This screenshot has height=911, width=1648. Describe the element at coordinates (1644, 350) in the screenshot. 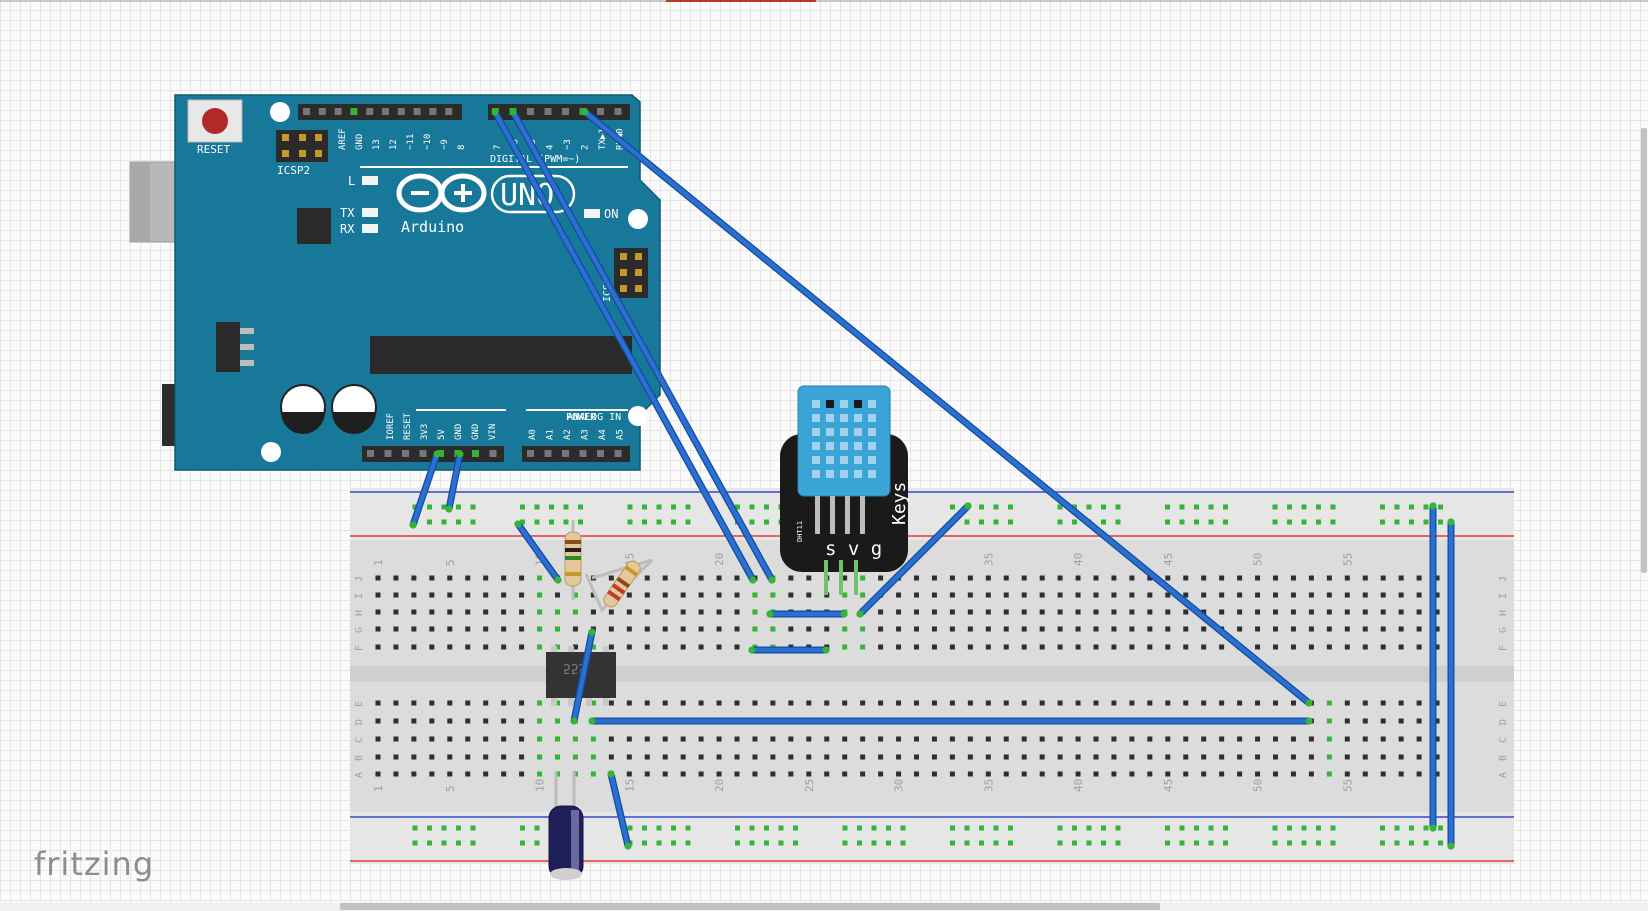

I see `vertical-scrollbar-thumb` at that location.